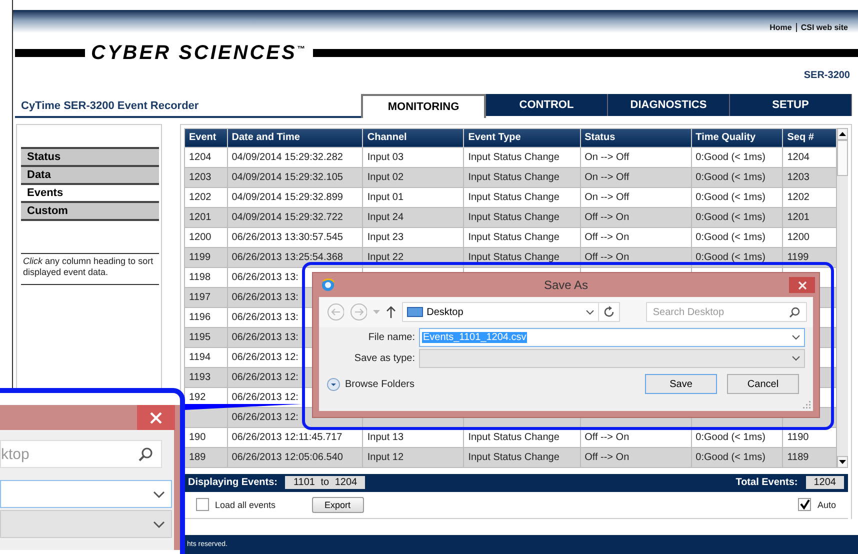 The width and height of the screenshot is (858, 554). I want to click on column-header: Date and Time, so click(295, 137).